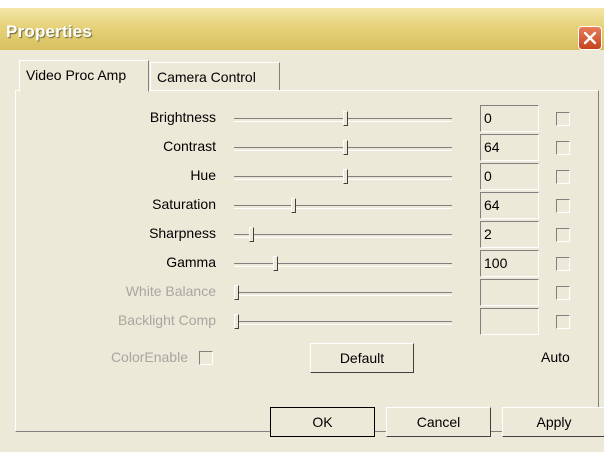  What do you see at coordinates (293, 205) in the screenshot?
I see `saturation-slider-thumb` at bounding box center [293, 205].